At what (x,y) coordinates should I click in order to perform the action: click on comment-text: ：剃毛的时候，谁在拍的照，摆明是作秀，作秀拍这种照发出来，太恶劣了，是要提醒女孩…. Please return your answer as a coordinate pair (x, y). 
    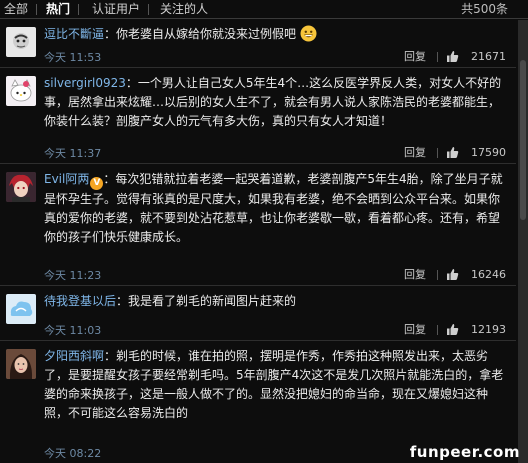
    Looking at the image, I should click on (274, 384).